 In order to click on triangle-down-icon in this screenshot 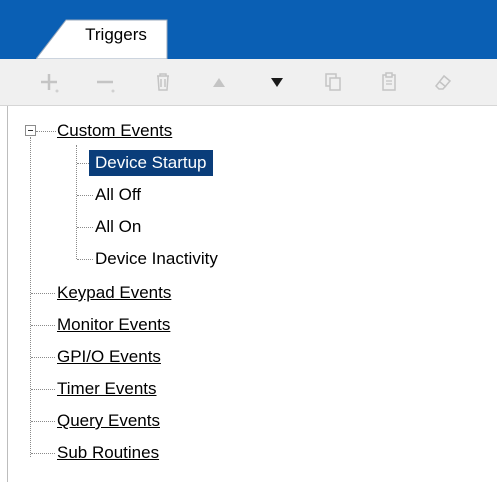, I will do `click(277, 82)`.